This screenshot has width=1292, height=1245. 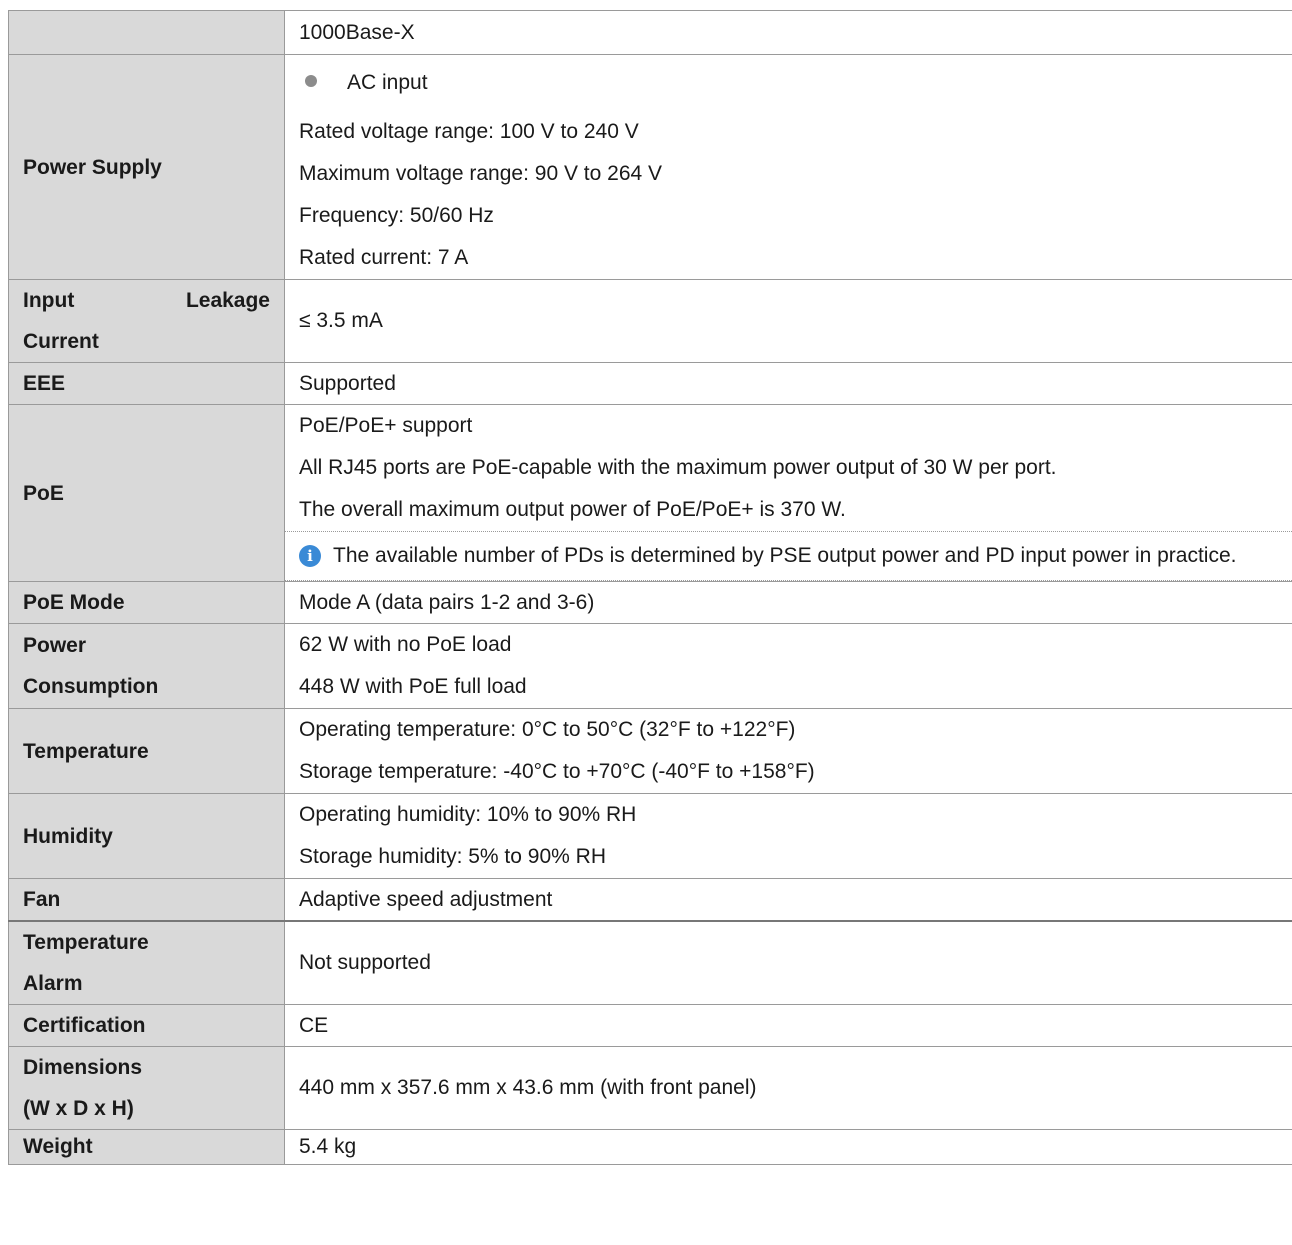 What do you see at coordinates (146, 167) in the screenshot?
I see `row-label: Power Supply` at bounding box center [146, 167].